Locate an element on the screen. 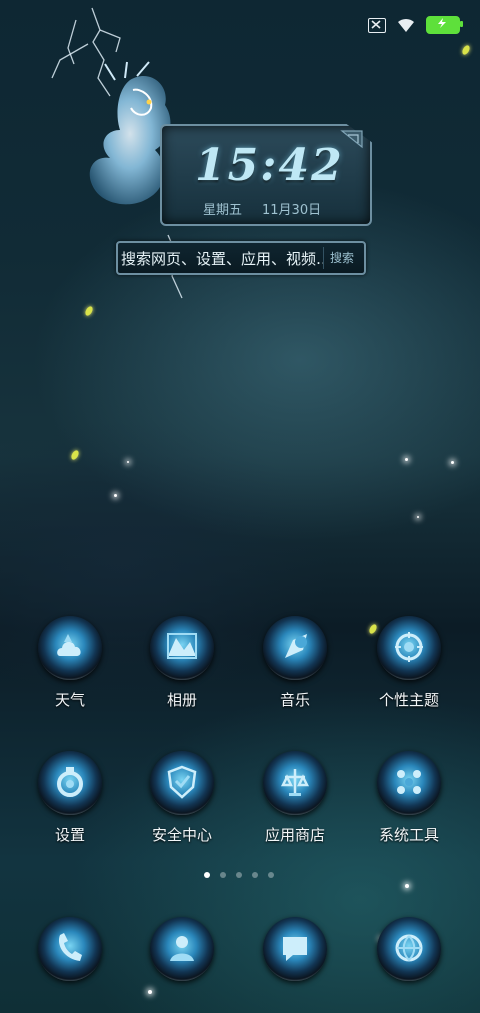 This screenshot has height=1013, width=480. dock-phone is located at coordinates (70, 949).